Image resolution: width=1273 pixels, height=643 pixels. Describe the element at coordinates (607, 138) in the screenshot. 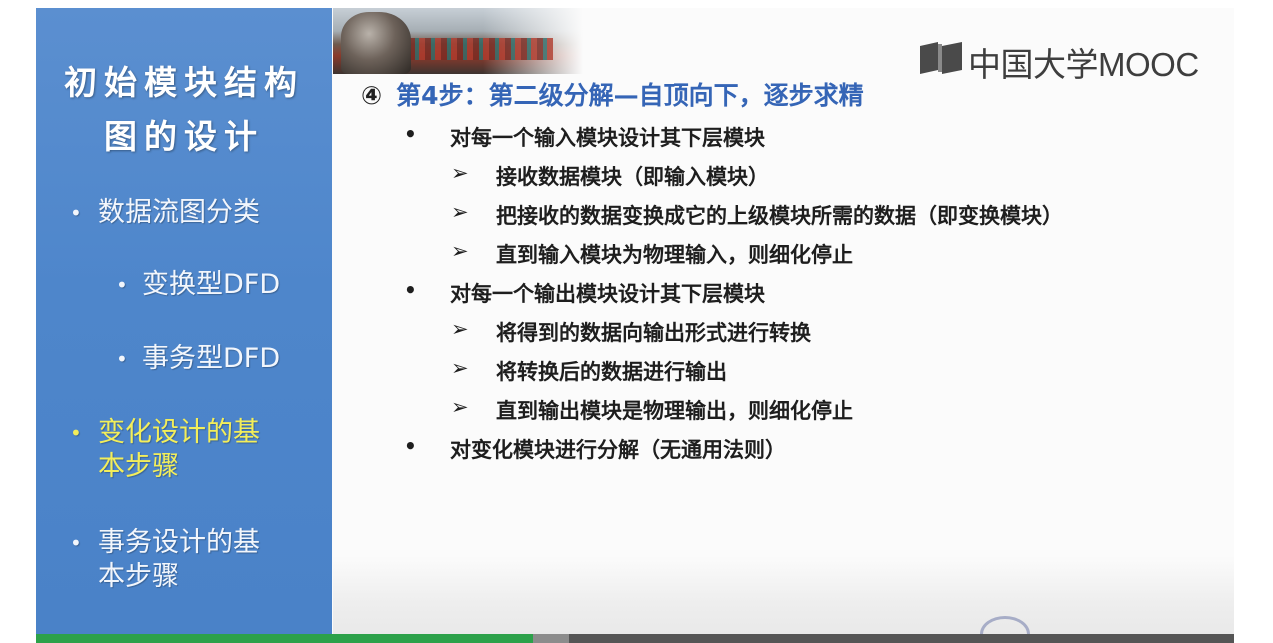

I see `content-text: 对每一个输入模块设计其下层模块` at that location.